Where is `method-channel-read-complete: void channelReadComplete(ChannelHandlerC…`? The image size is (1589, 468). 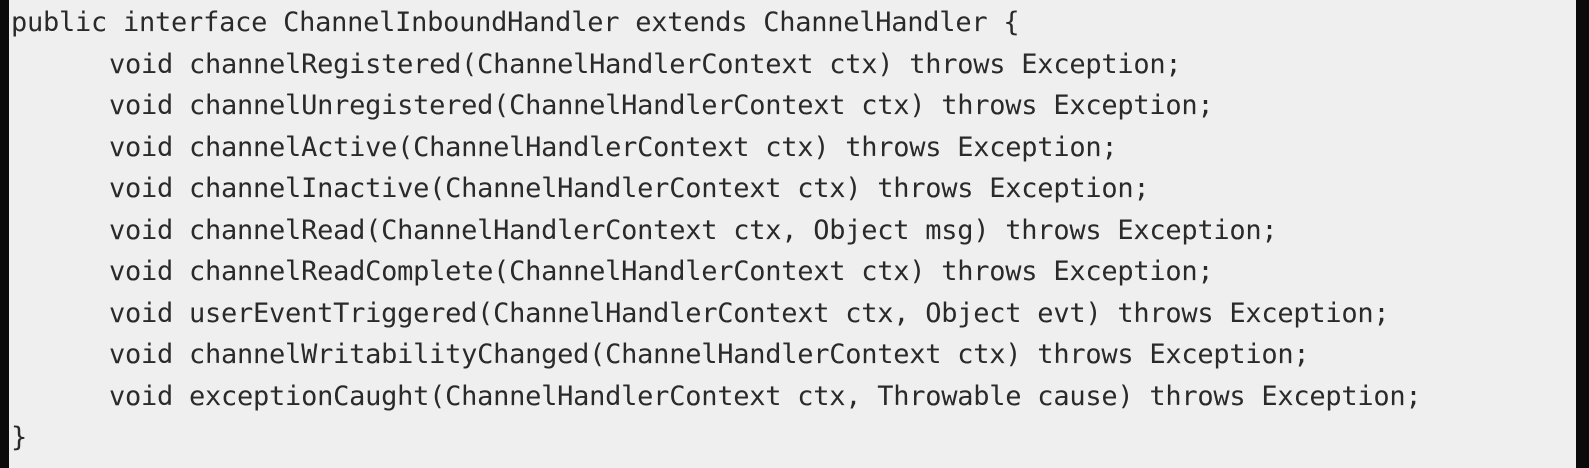 method-channel-read-complete: void channelReadComplete(ChannelHandlerC… is located at coordinates (661, 271).